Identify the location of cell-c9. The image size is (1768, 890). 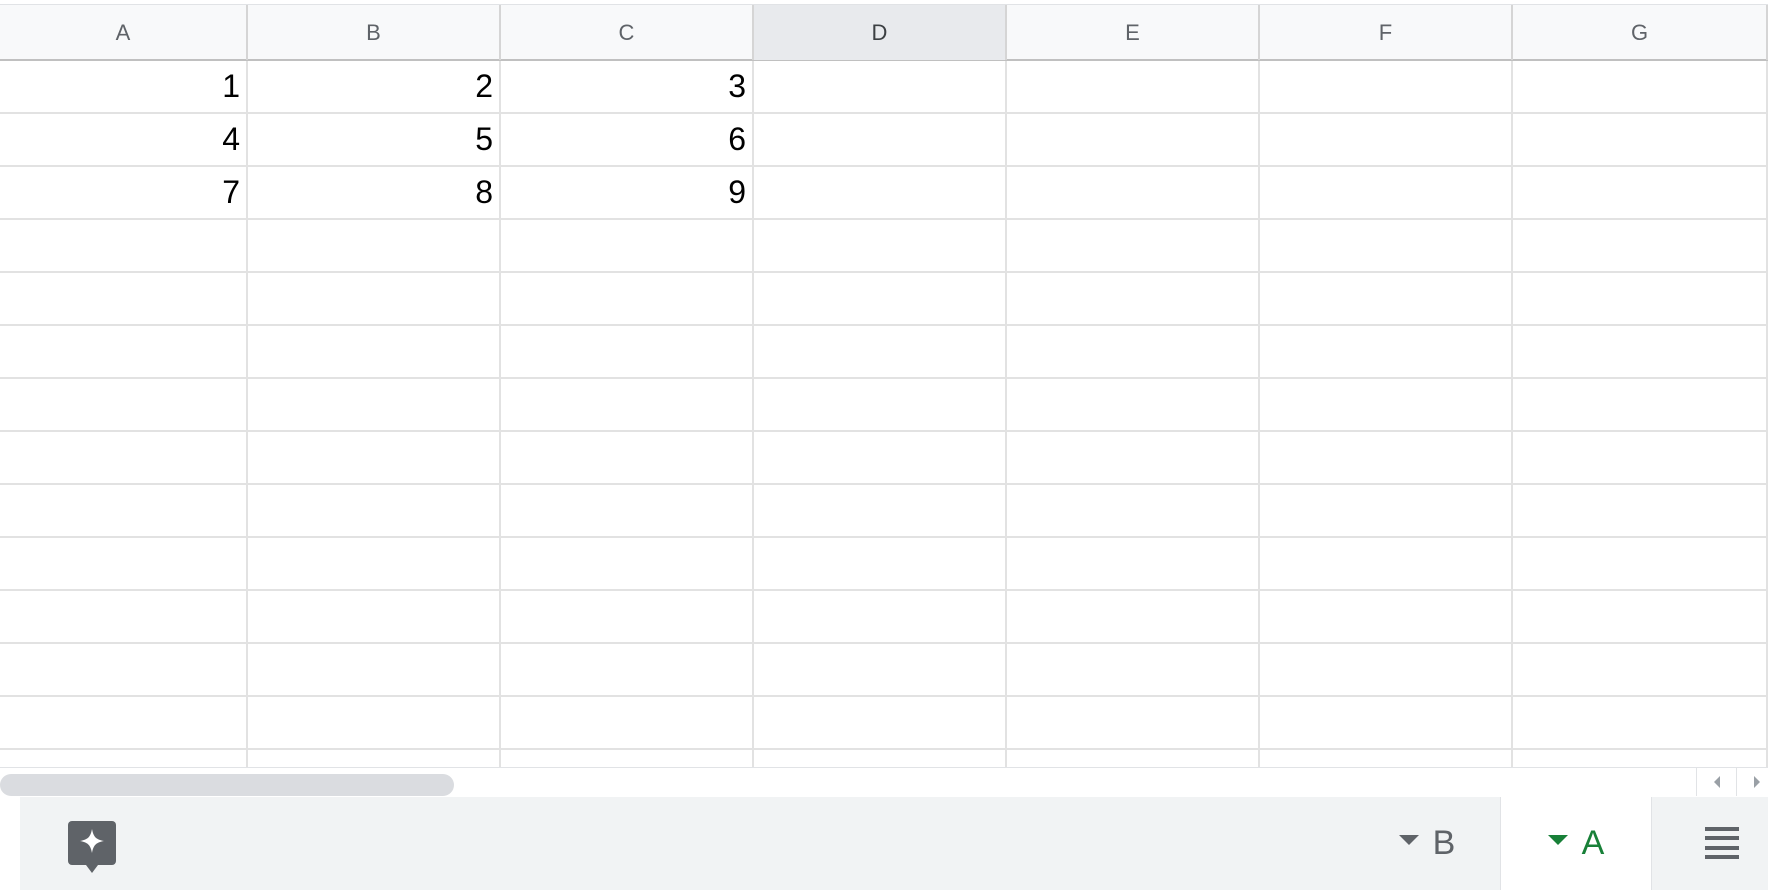
(627, 510).